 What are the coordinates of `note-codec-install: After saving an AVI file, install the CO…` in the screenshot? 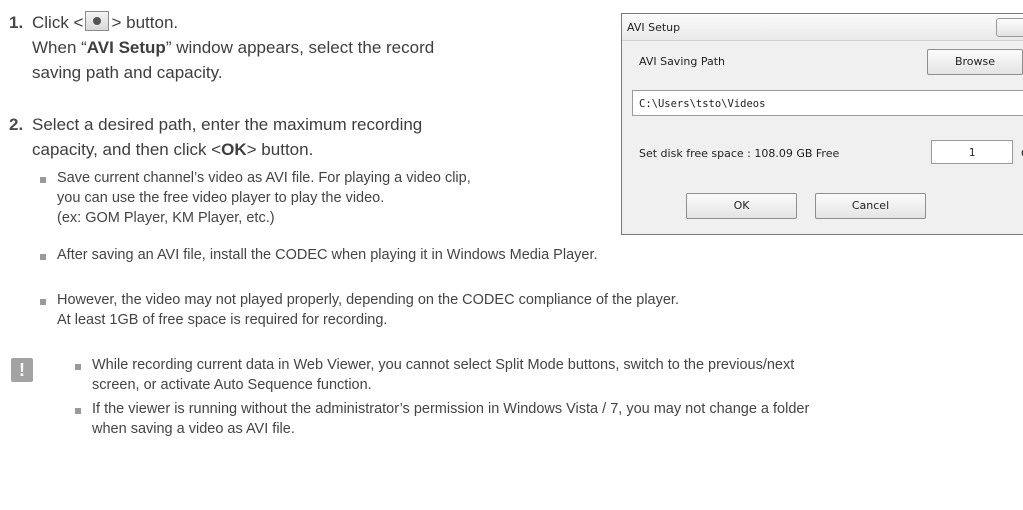 It's located at (327, 255).